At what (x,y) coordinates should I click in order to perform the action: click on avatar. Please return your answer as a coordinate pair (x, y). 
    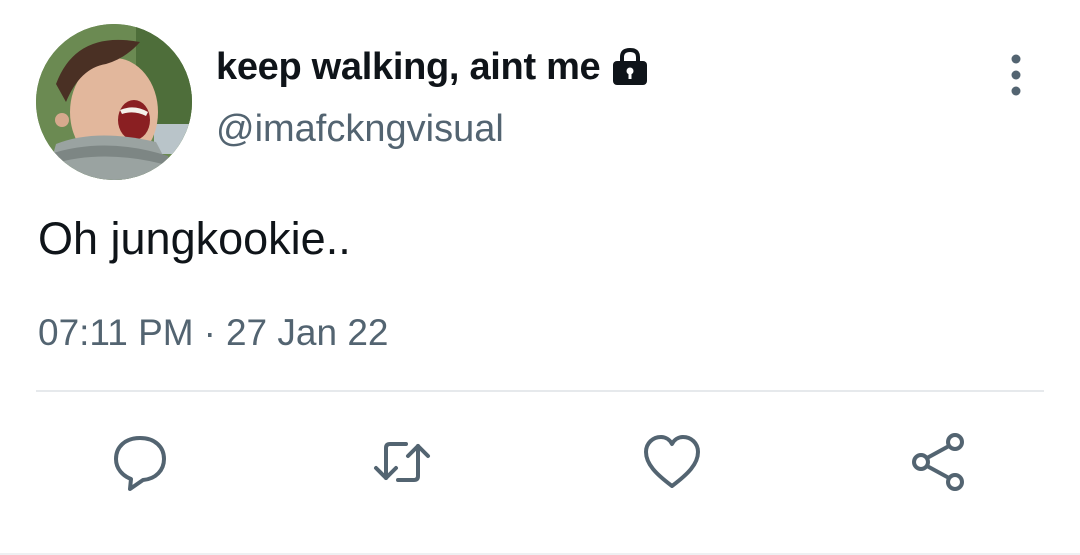
    Looking at the image, I should click on (114, 102).